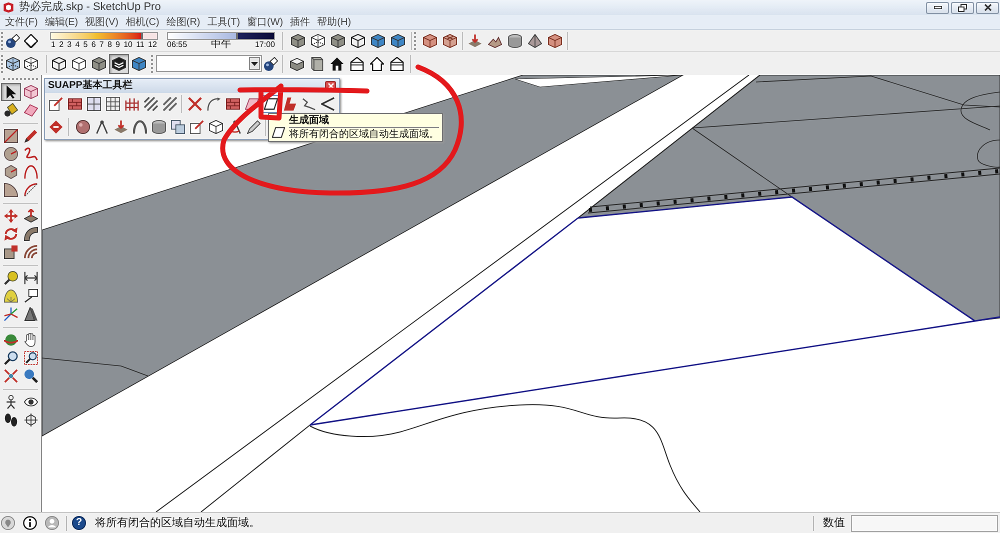 The height and width of the screenshot is (533, 1000). Describe the element at coordinates (177, 45) in the screenshot. I see `sunrise-time: 06:55` at that location.